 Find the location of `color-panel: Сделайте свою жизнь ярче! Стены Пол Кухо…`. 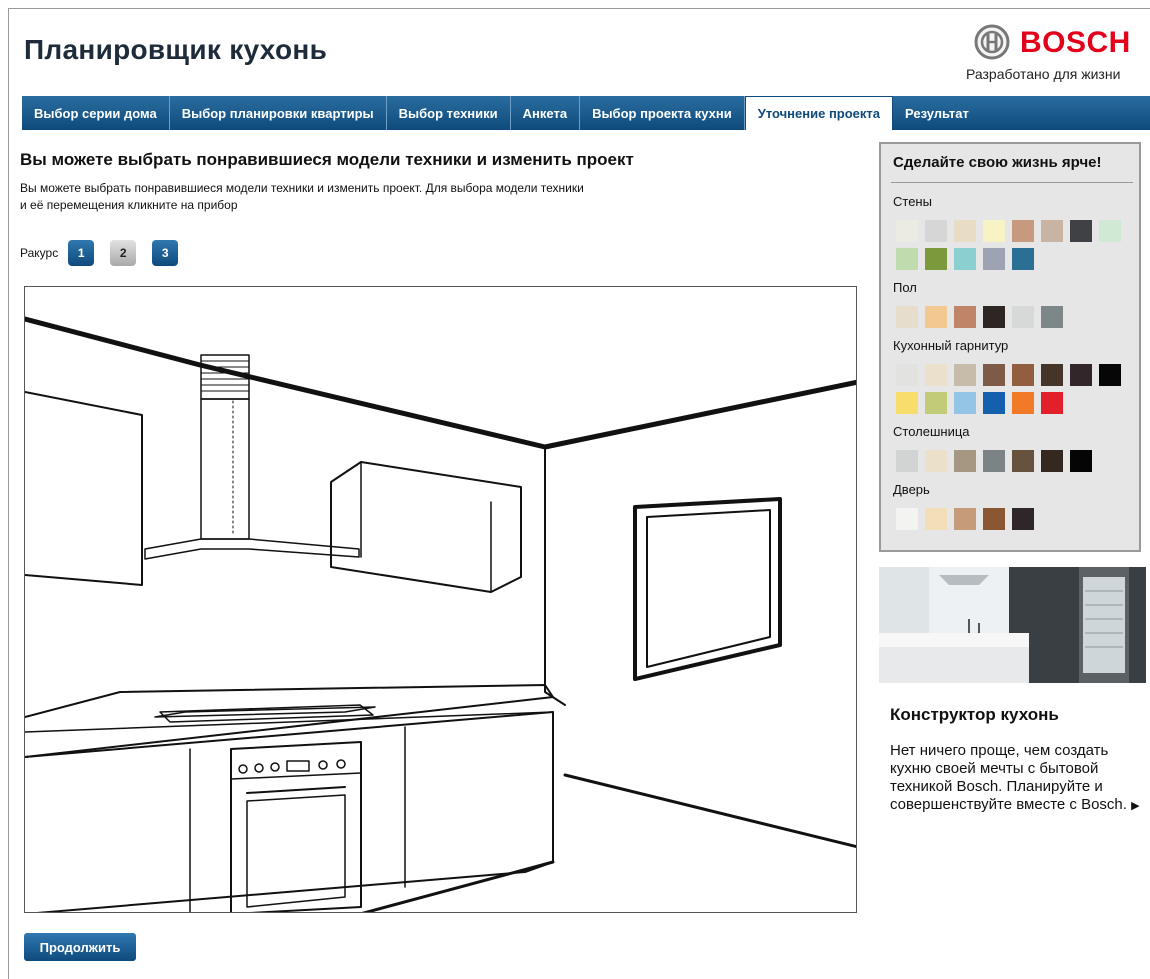

color-panel: Сделайте свою жизнь ярче! Стены Пол Кухо… is located at coordinates (1010, 347).